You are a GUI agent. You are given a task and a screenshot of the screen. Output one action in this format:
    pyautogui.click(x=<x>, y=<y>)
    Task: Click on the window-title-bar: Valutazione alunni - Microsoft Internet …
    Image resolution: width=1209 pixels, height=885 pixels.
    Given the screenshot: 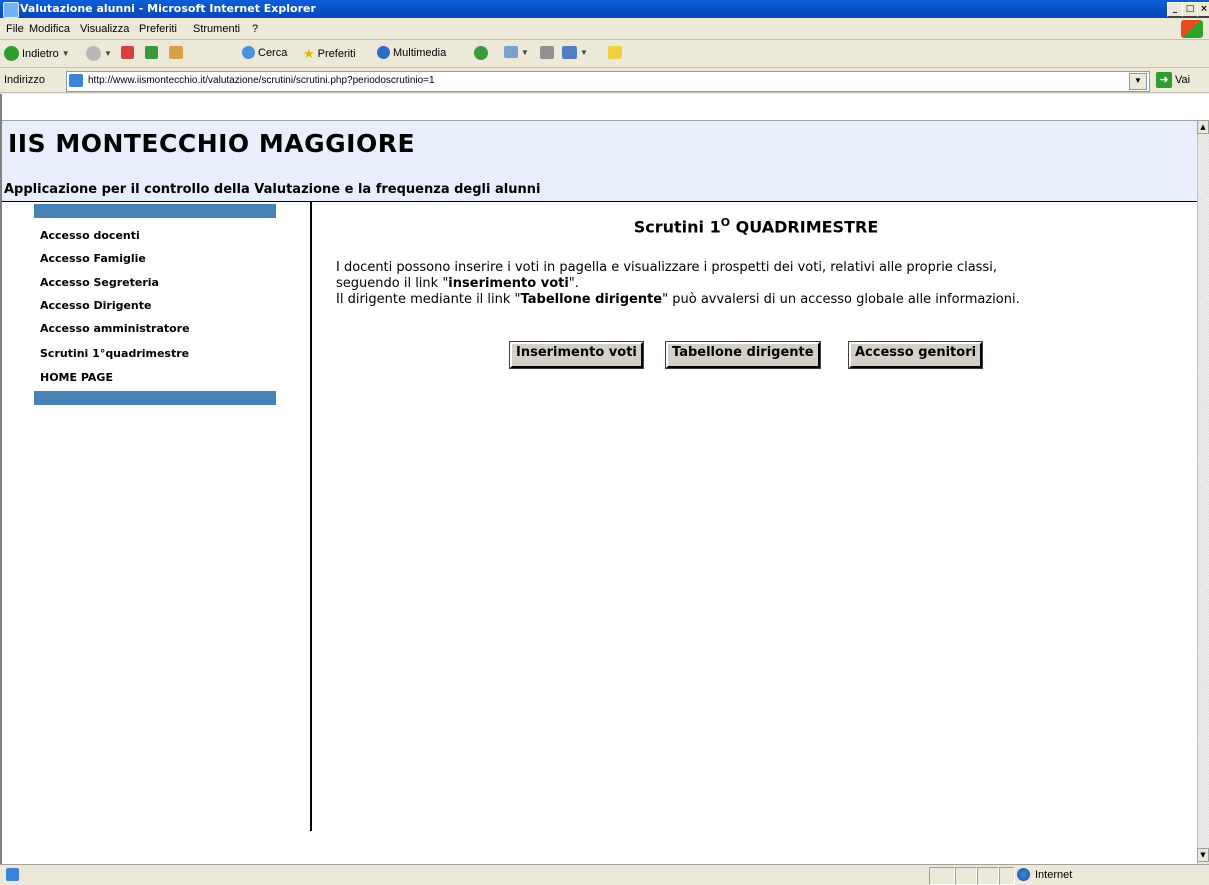 What is the action you would take?
    pyautogui.click(x=604, y=9)
    